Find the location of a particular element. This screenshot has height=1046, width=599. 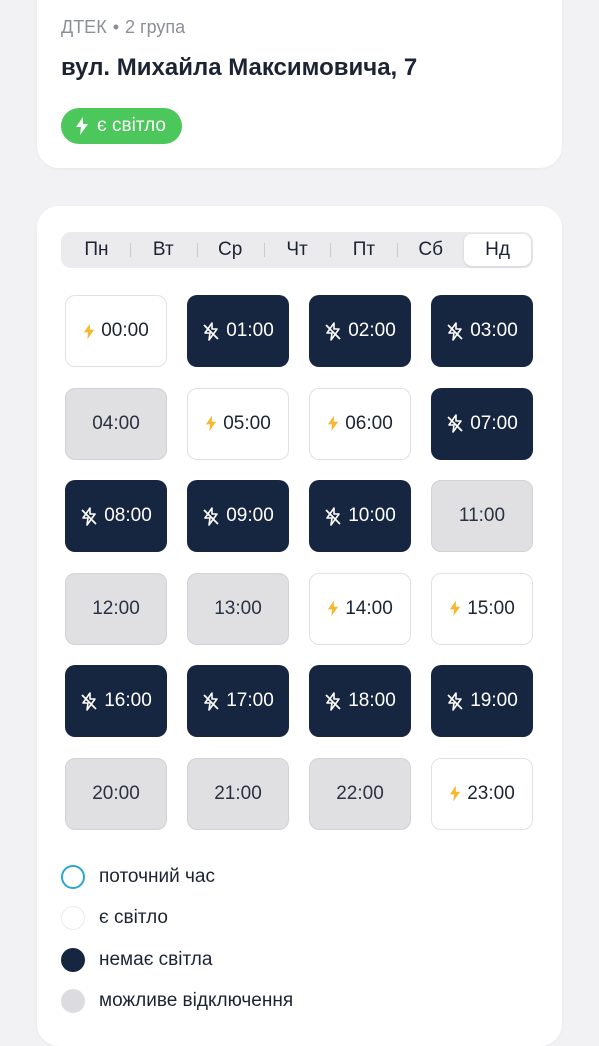

hour-slot: 03:00 is located at coordinates (482, 331).